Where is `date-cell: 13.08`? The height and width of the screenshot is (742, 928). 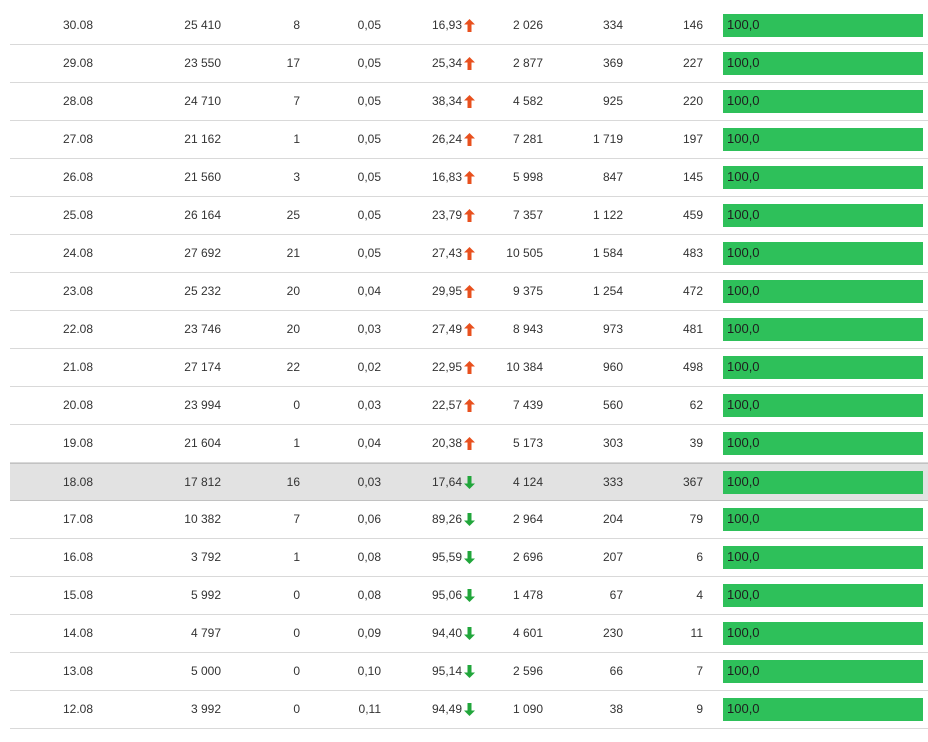
date-cell: 13.08 is located at coordinates (78, 671).